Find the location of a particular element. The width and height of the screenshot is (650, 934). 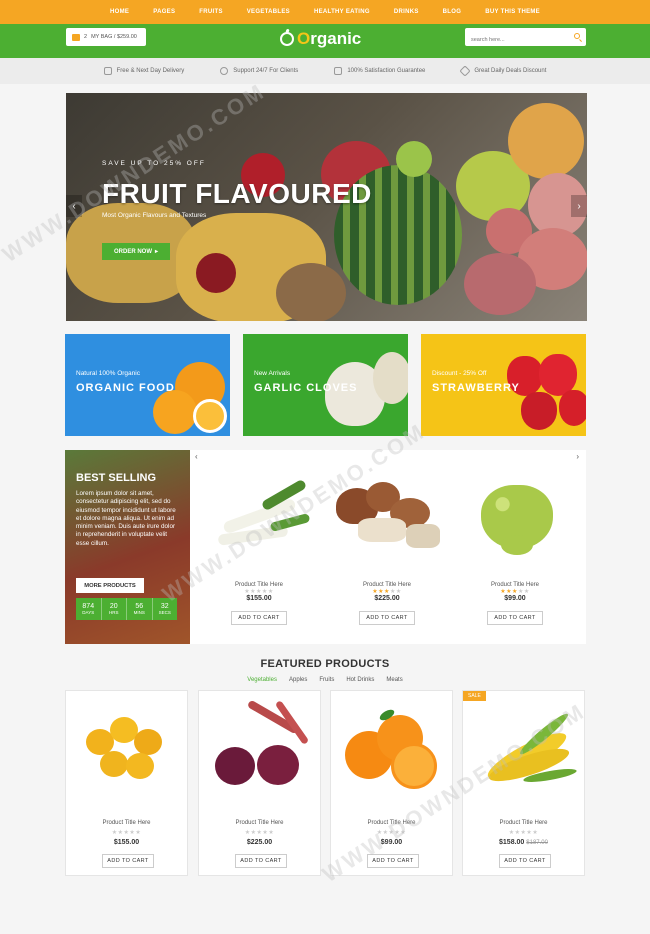

cart-count: 2 is located at coordinates (86, 37).